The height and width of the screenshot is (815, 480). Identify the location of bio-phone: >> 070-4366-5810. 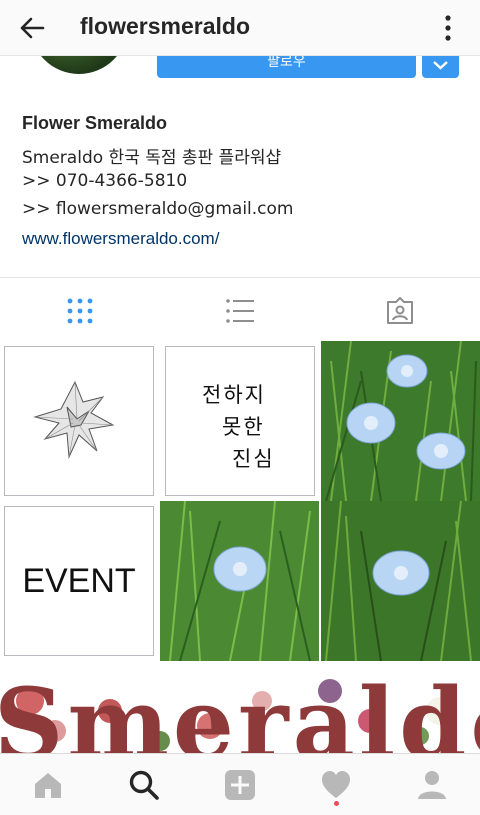
(105, 181).